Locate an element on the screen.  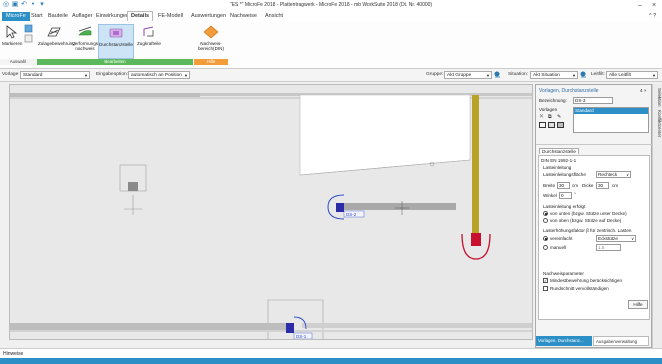
tab-auswertungen: Auswertungen is located at coordinates (208, 16).